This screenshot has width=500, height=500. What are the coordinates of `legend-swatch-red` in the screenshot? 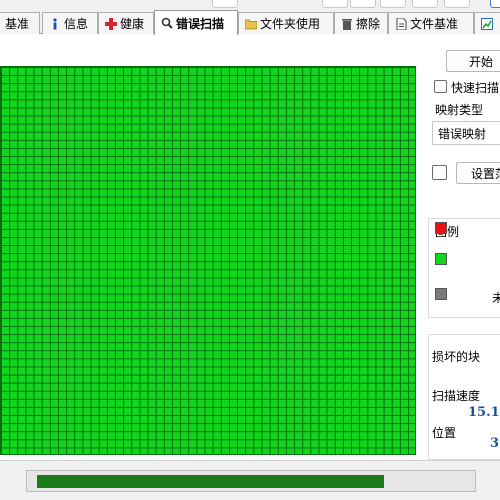 It's located at (441, 228).